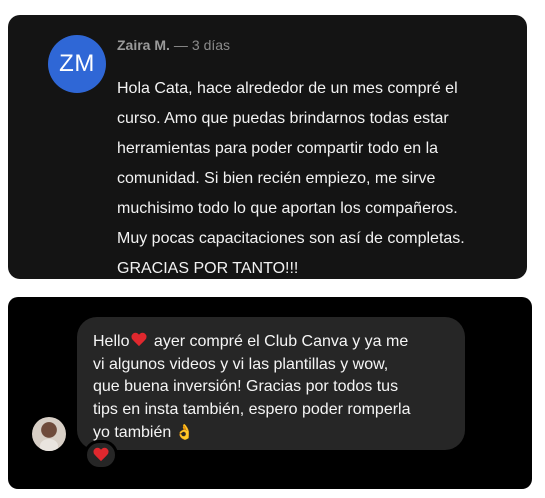  Describe the element at coordinates (143, 45) in the screenshot. I see `comment-author: Zaira M.` at that location.